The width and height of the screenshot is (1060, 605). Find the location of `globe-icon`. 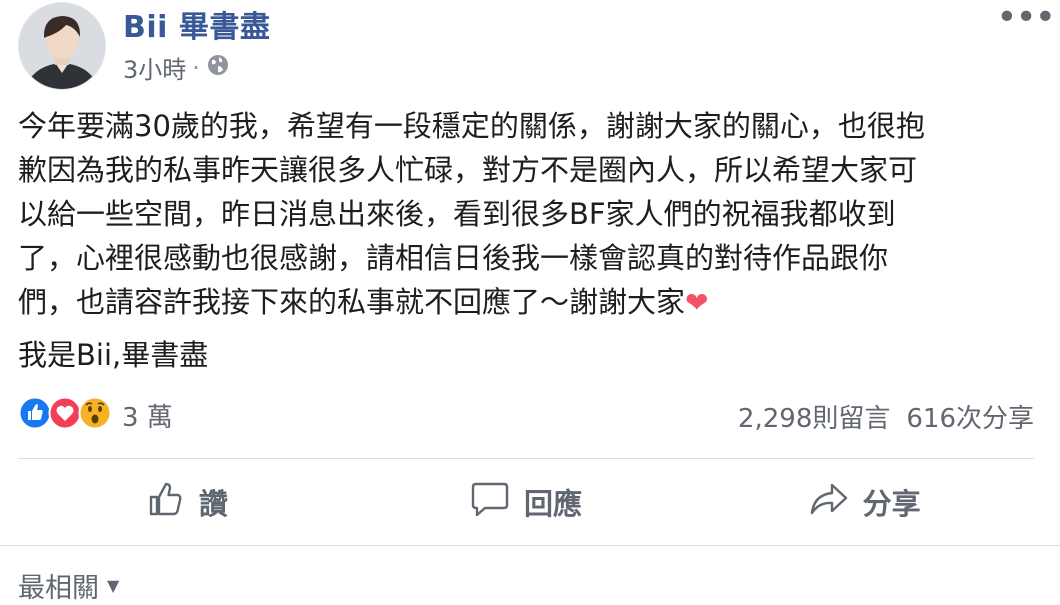

globe-icon is located at coordinates (218, 68).